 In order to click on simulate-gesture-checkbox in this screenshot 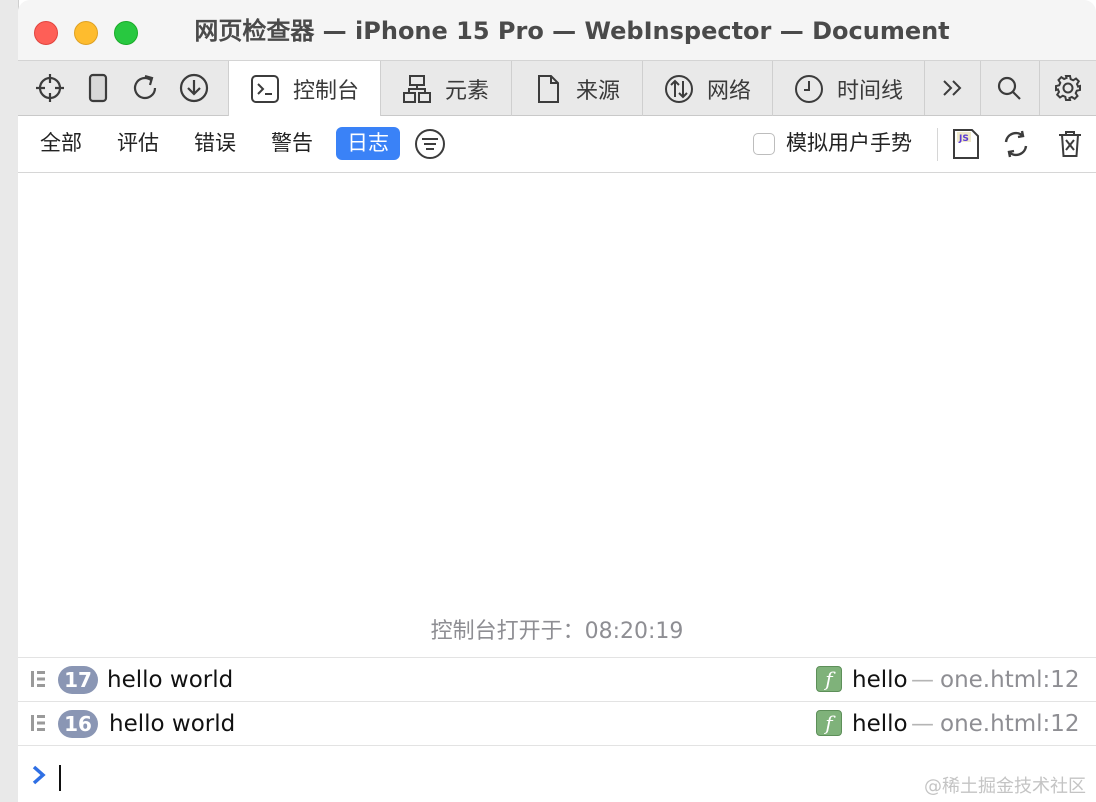, I will do `click(764, 144)`.